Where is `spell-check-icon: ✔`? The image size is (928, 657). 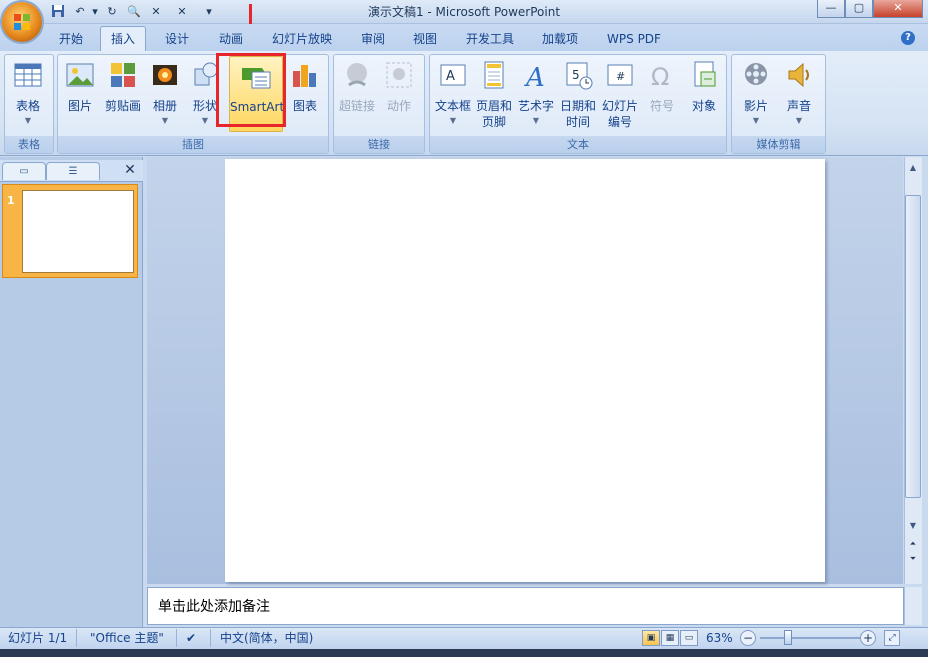 spell-check-icon: ✔ is located at coordinates (196, 638).